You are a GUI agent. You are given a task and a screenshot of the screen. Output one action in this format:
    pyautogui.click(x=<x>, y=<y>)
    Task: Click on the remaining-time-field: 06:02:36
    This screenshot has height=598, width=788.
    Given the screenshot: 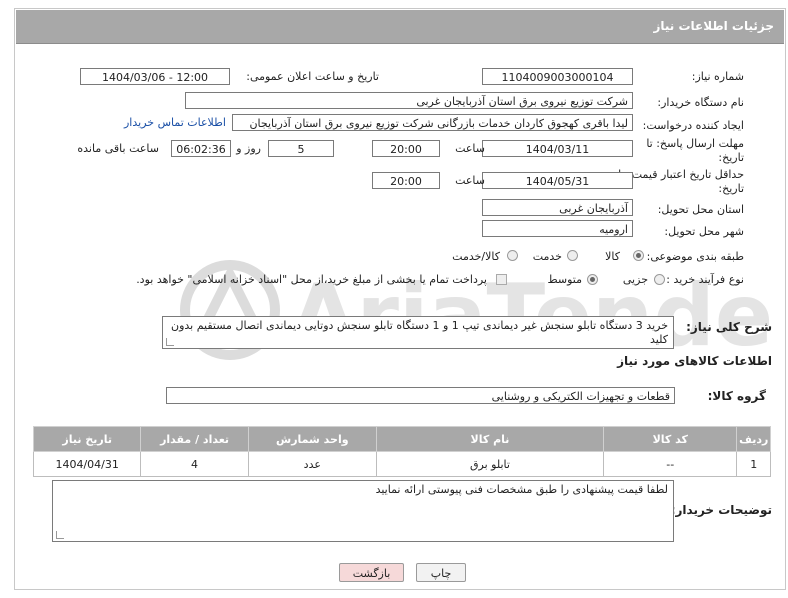 What is the action you would take?
    pyautogui.click(x=201, y=148)
    